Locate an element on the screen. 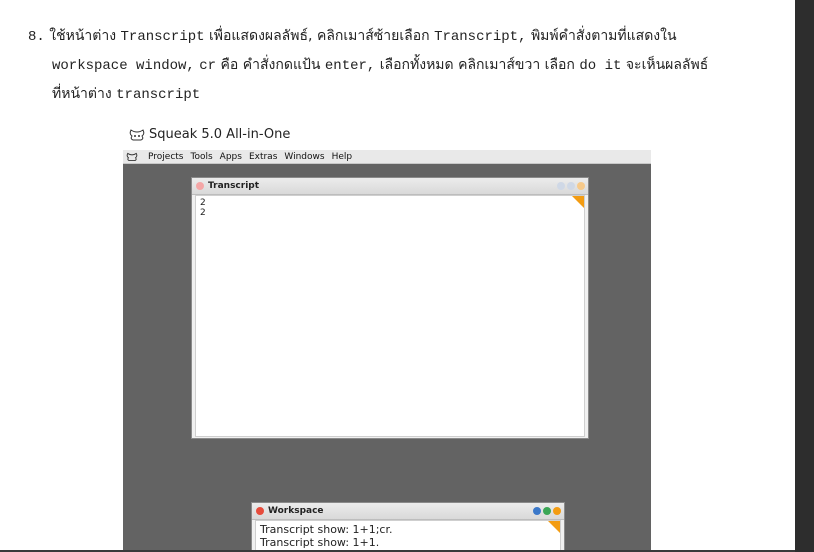  menu-windows: Windows is located at coordinates (304, 157).